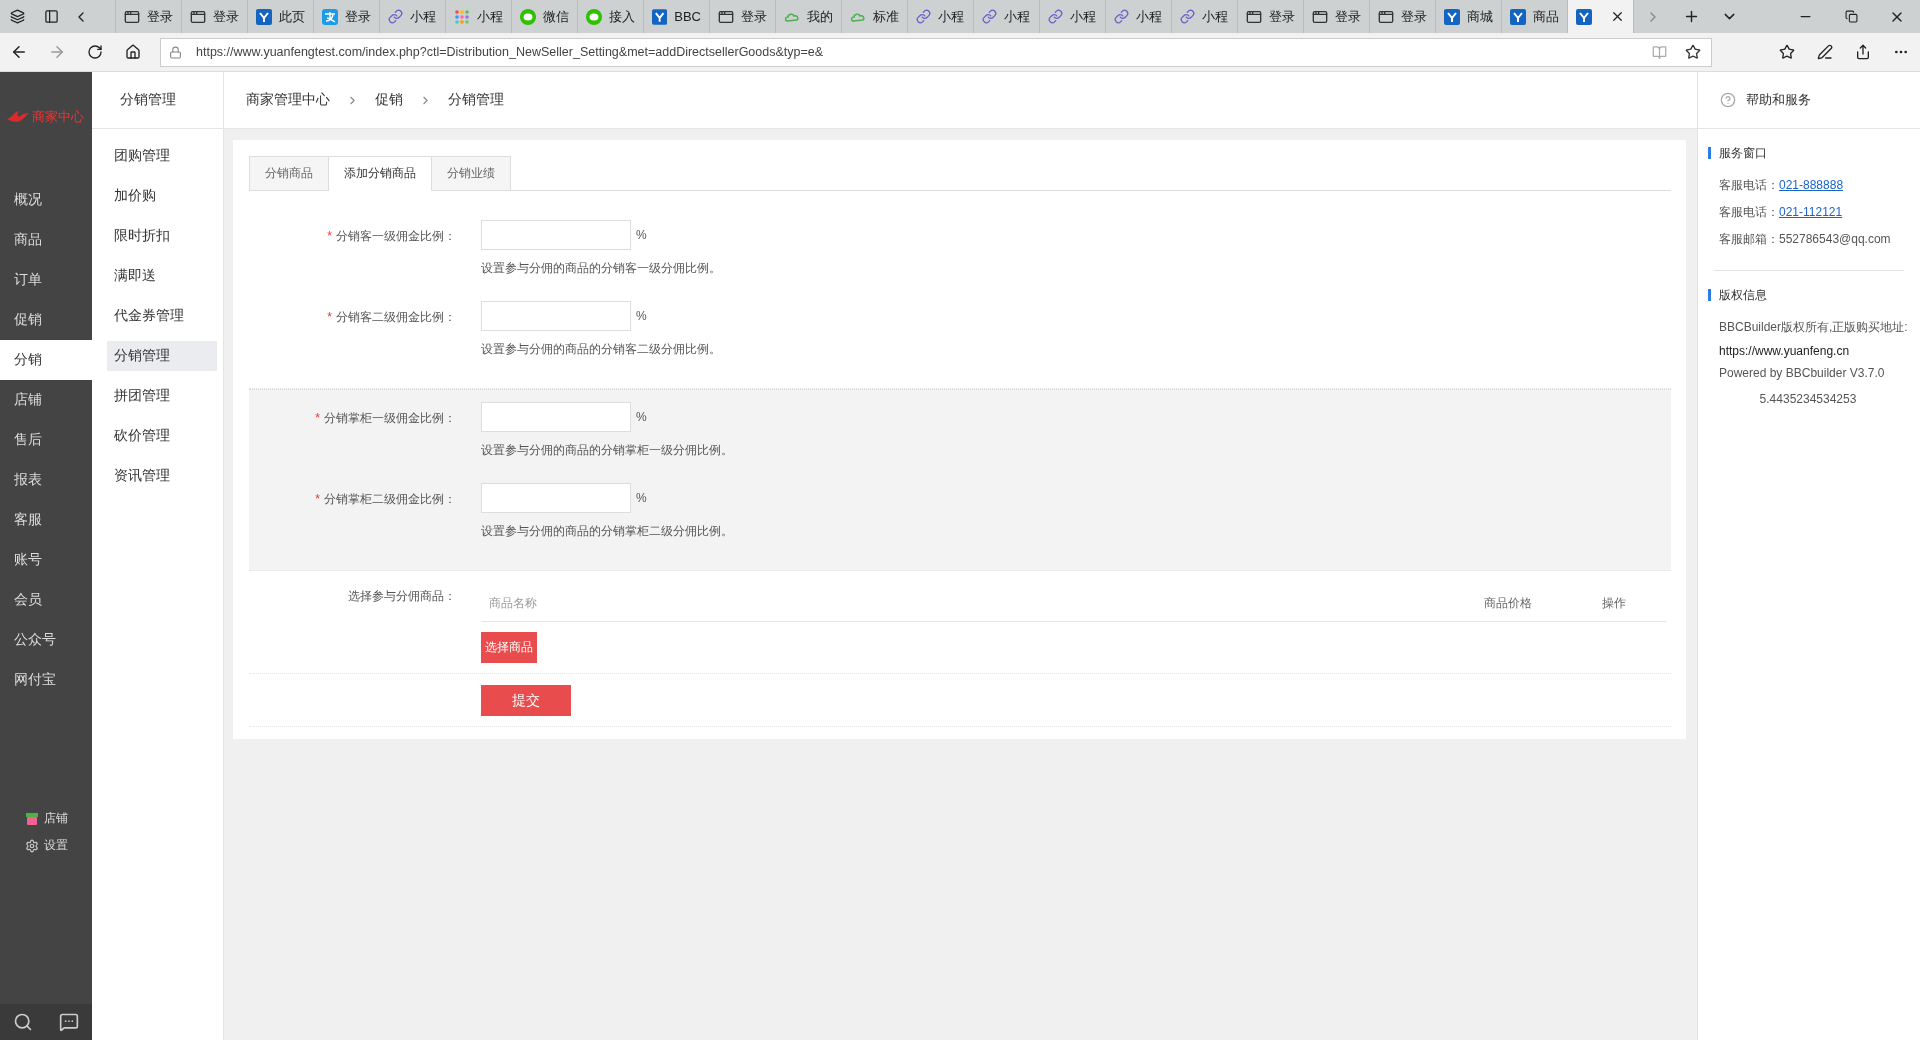 This screenshot has width=1920, height=1040. I want to click on breadcrumb-item: 促销, so click(389, 100).